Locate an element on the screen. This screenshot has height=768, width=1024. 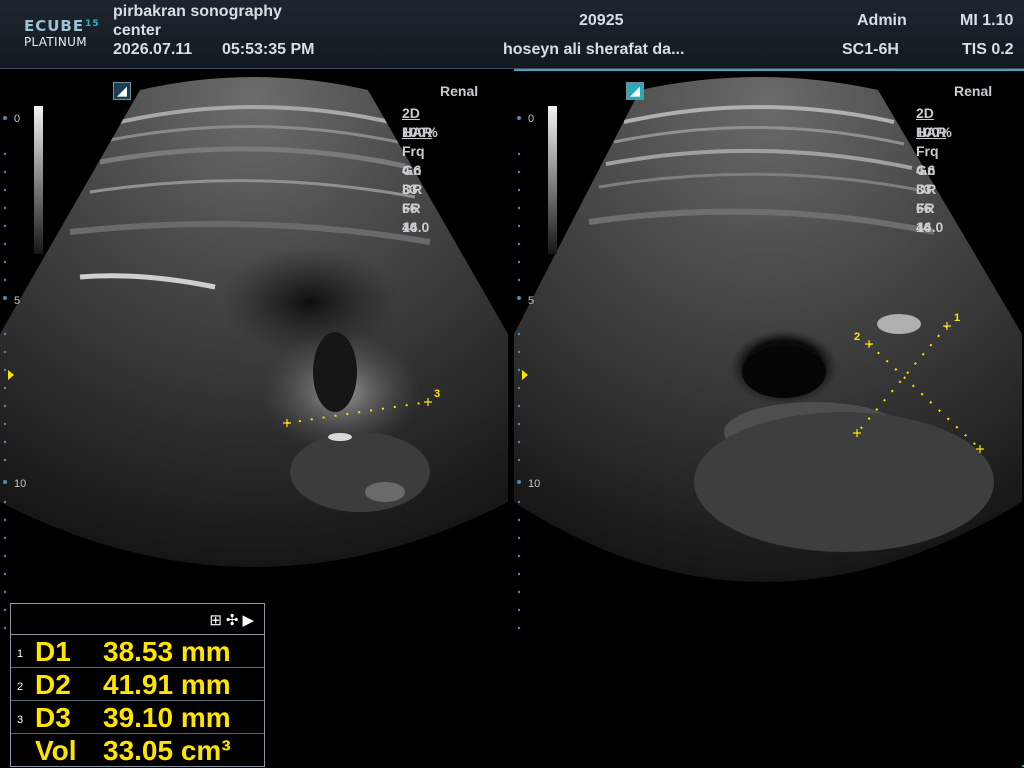
ecube-logo: ECUBE15 PLATINUM is located at coordinates (64, 35).